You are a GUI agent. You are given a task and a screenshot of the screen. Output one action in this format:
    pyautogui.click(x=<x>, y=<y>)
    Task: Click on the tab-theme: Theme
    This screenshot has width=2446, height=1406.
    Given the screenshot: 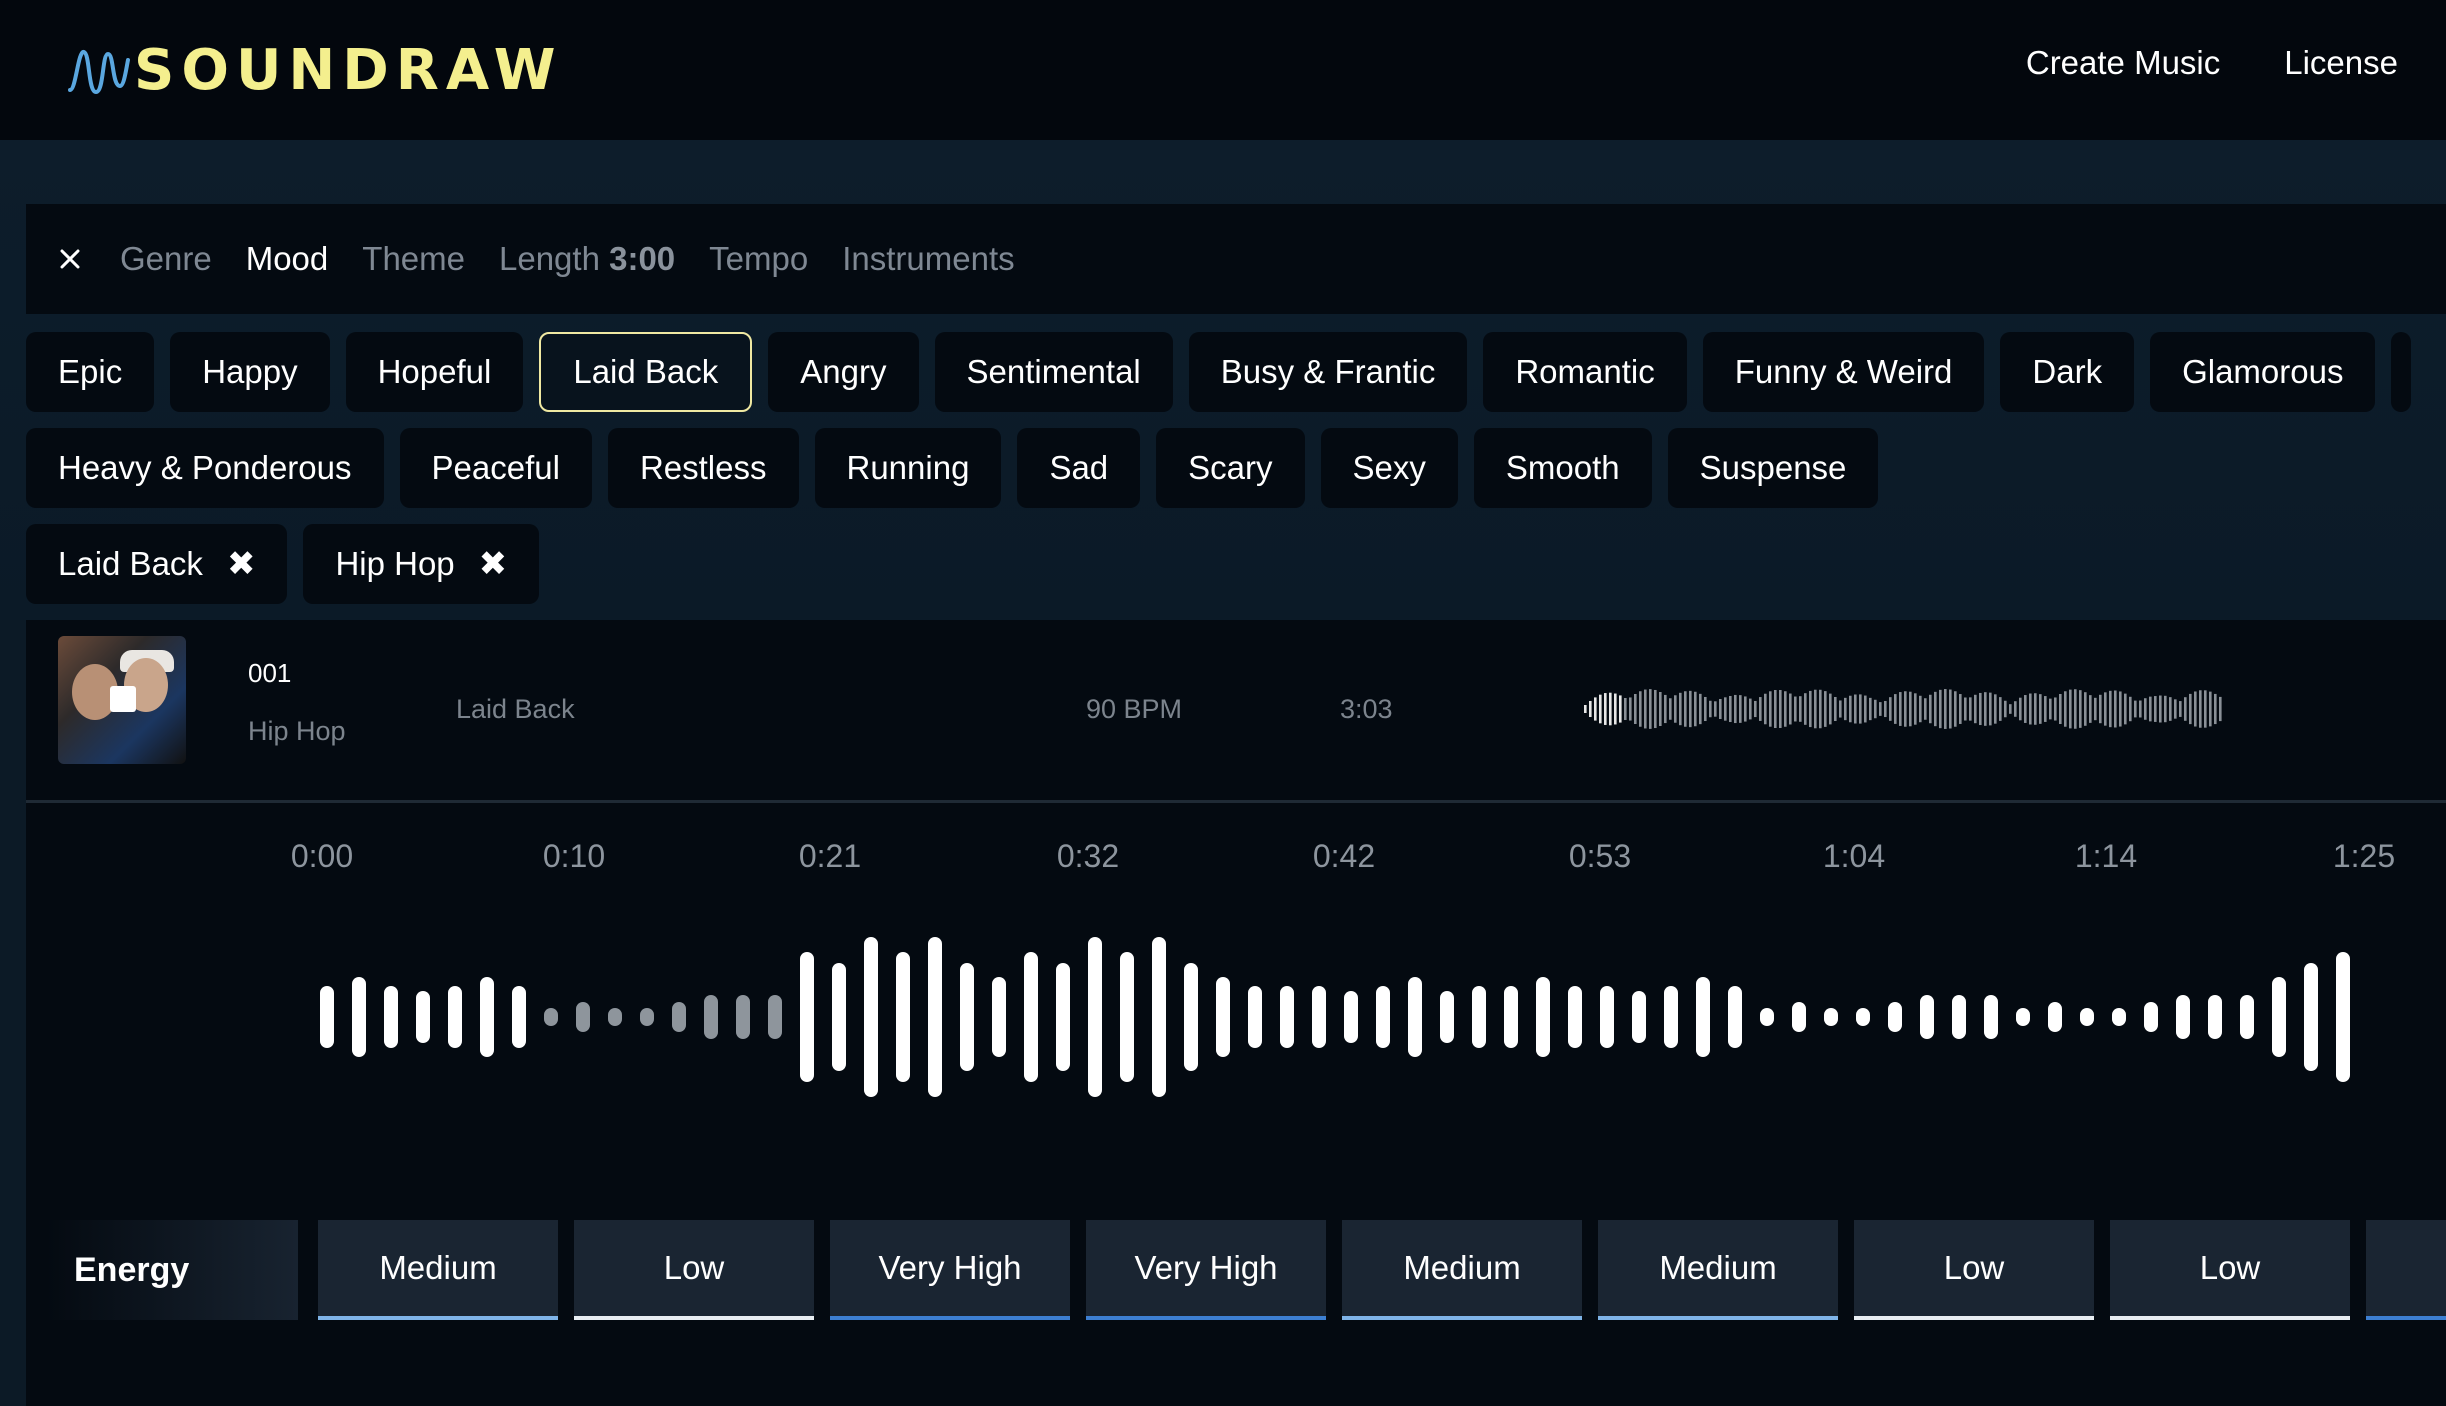 What is the action you would take?
    pyautogui.click(x=413, y=259)
    